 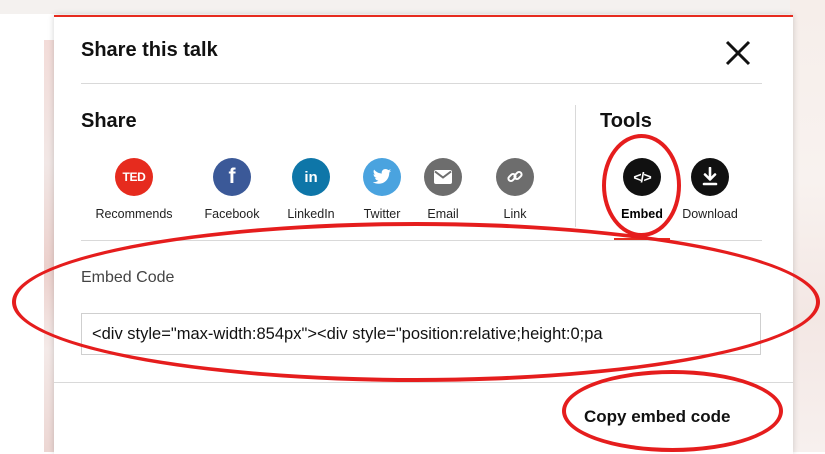 I want to click on twitter-icon, so click(x=382, y=177).